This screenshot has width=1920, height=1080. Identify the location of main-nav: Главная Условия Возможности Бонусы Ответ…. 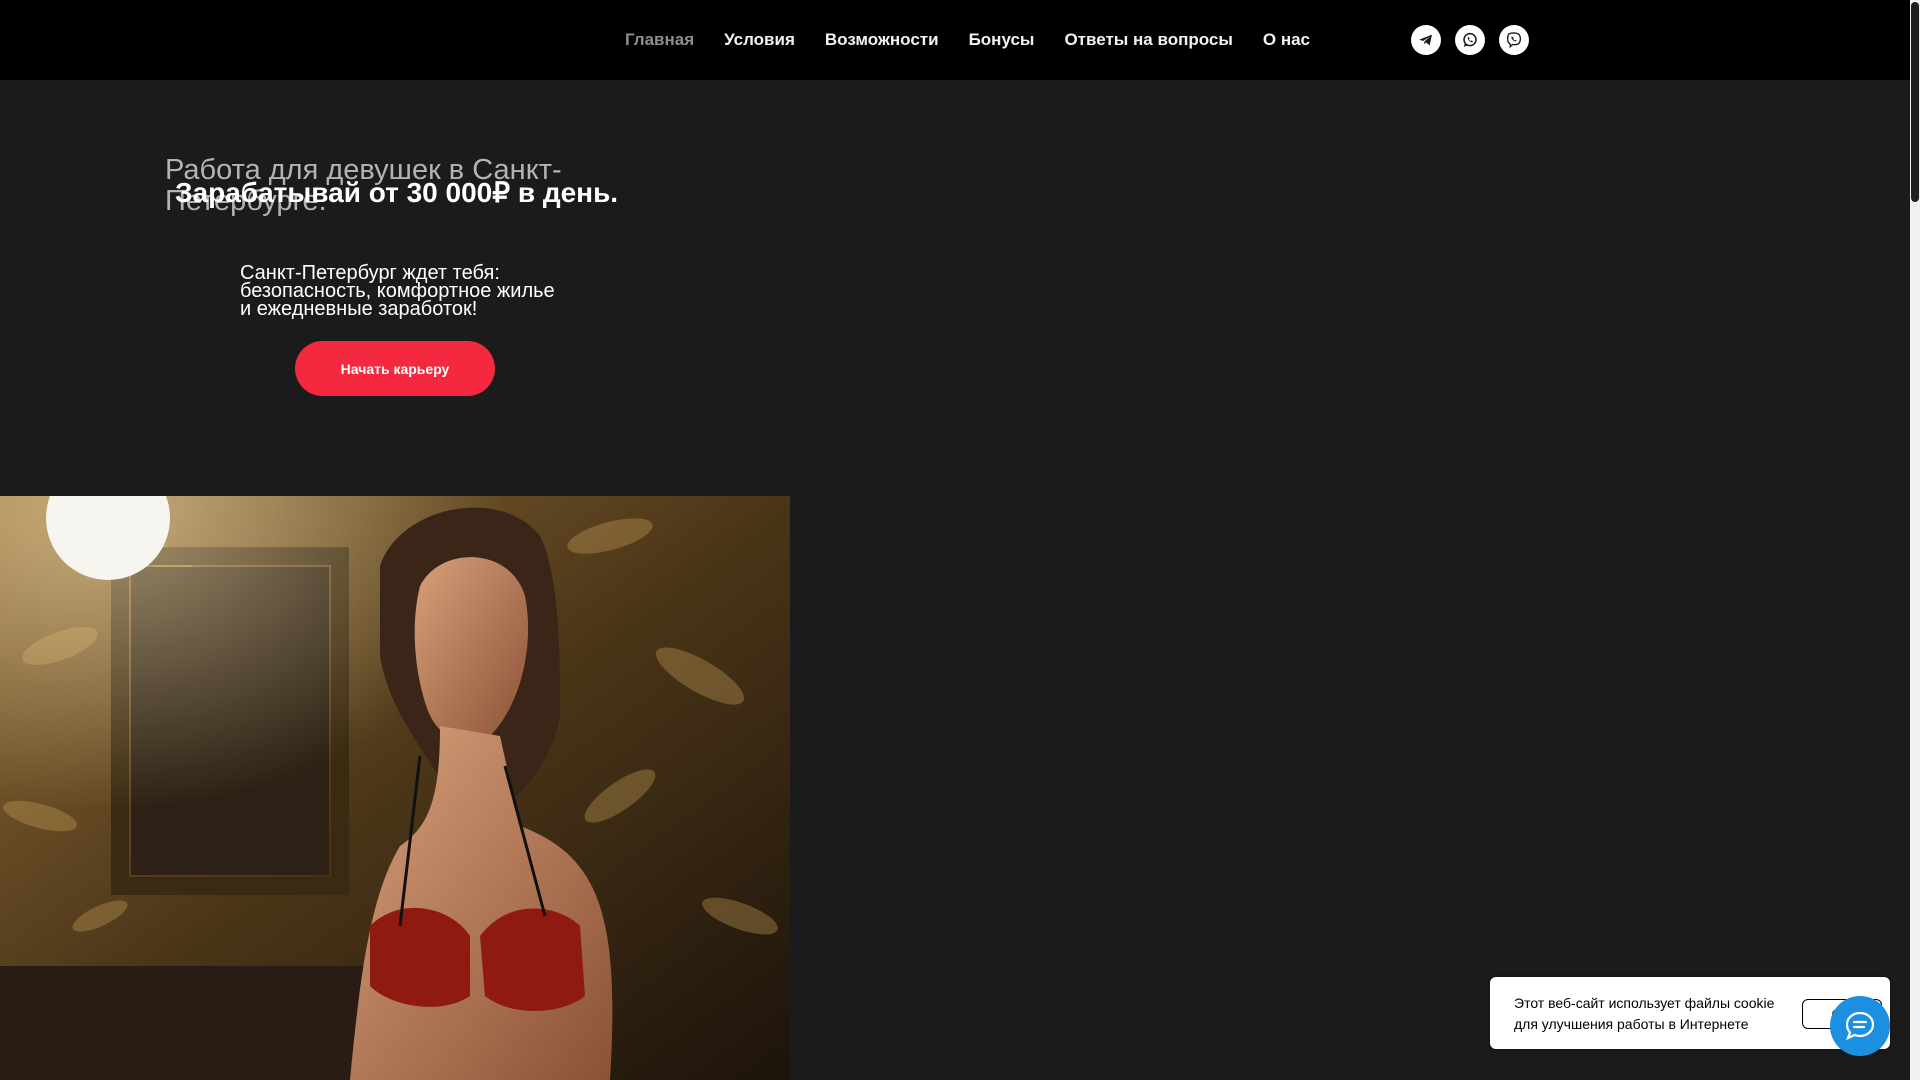
(982, 40).